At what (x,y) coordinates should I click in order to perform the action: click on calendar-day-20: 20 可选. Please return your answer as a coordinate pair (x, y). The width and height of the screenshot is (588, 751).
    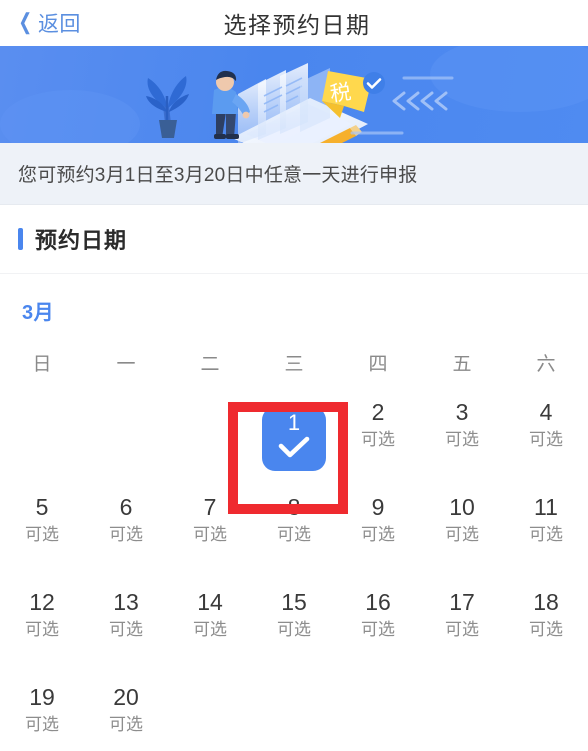
    Looking at the image, I should click on (126, 713).